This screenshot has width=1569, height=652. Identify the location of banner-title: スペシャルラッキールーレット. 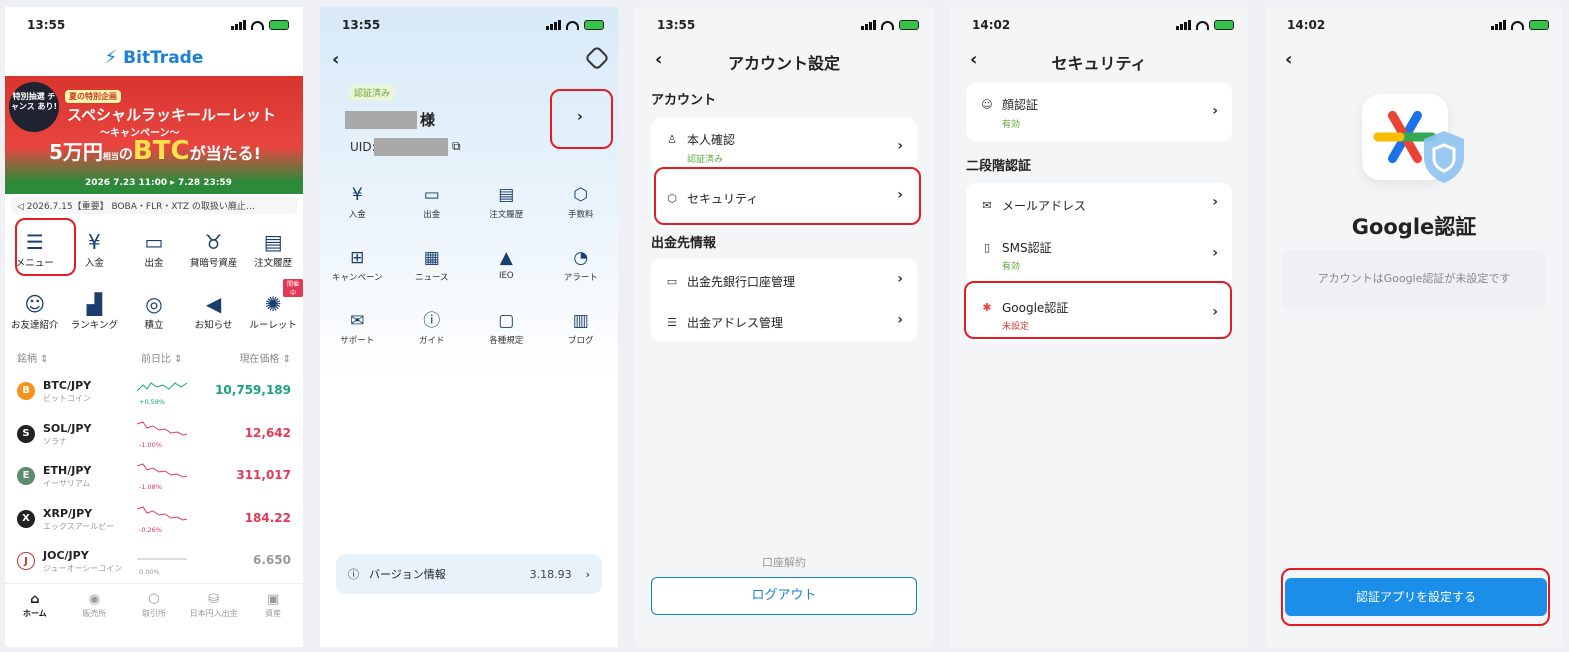
(171, 115).